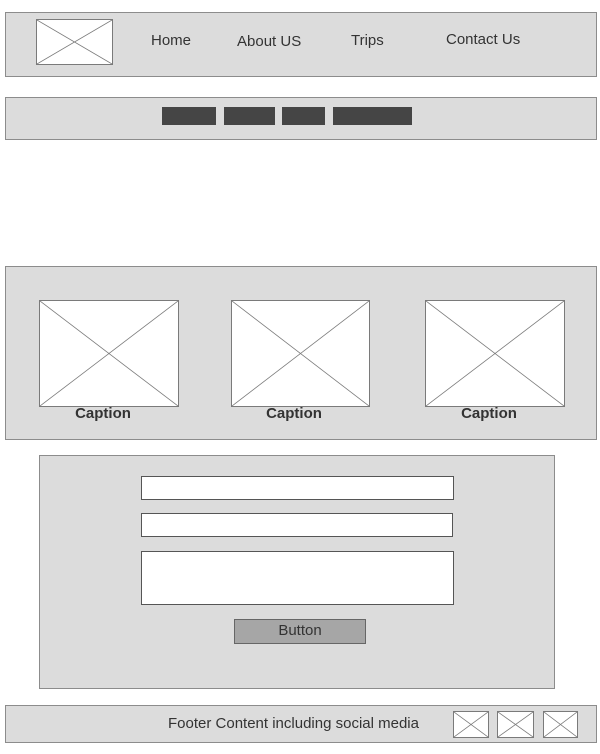  I want to click on nav-link-trips: Trips, so click(367, 40).